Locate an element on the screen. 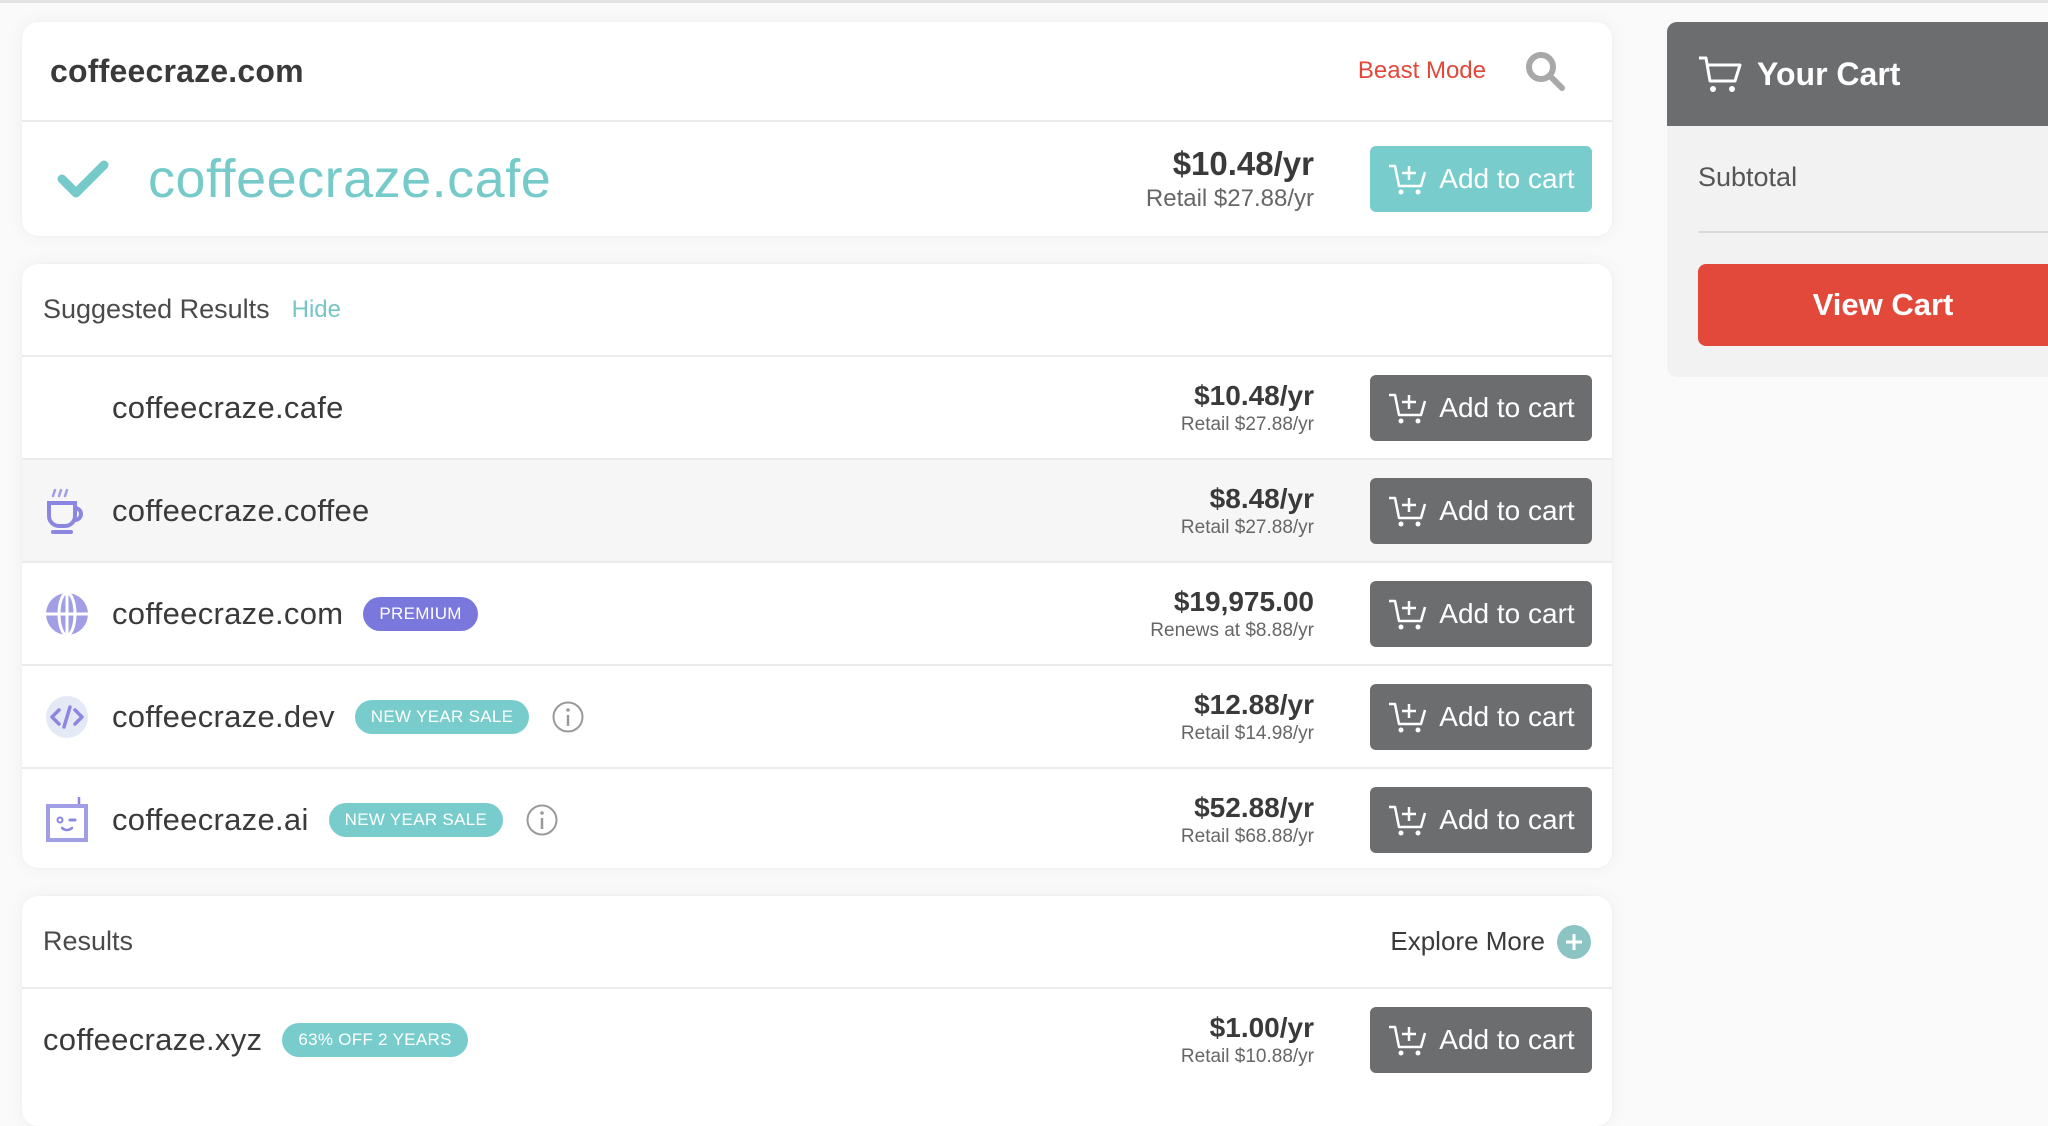 Image resolution: width=2048 pixels, height=1126 pixels. retail-price: Retail $14.98/yr is located at coordinates (1247, 733).